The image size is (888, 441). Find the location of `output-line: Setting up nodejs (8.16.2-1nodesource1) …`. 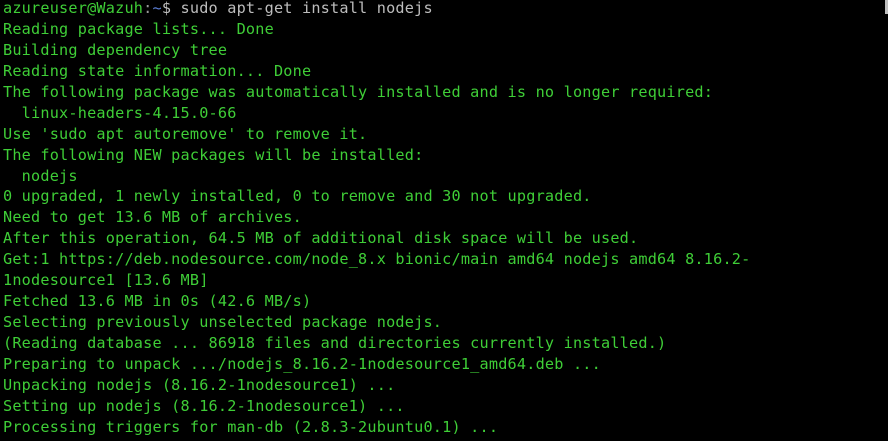

output-line: Setting up nodejs (8.16.2-1nodesource1) … is located at coordinates (204, 405).